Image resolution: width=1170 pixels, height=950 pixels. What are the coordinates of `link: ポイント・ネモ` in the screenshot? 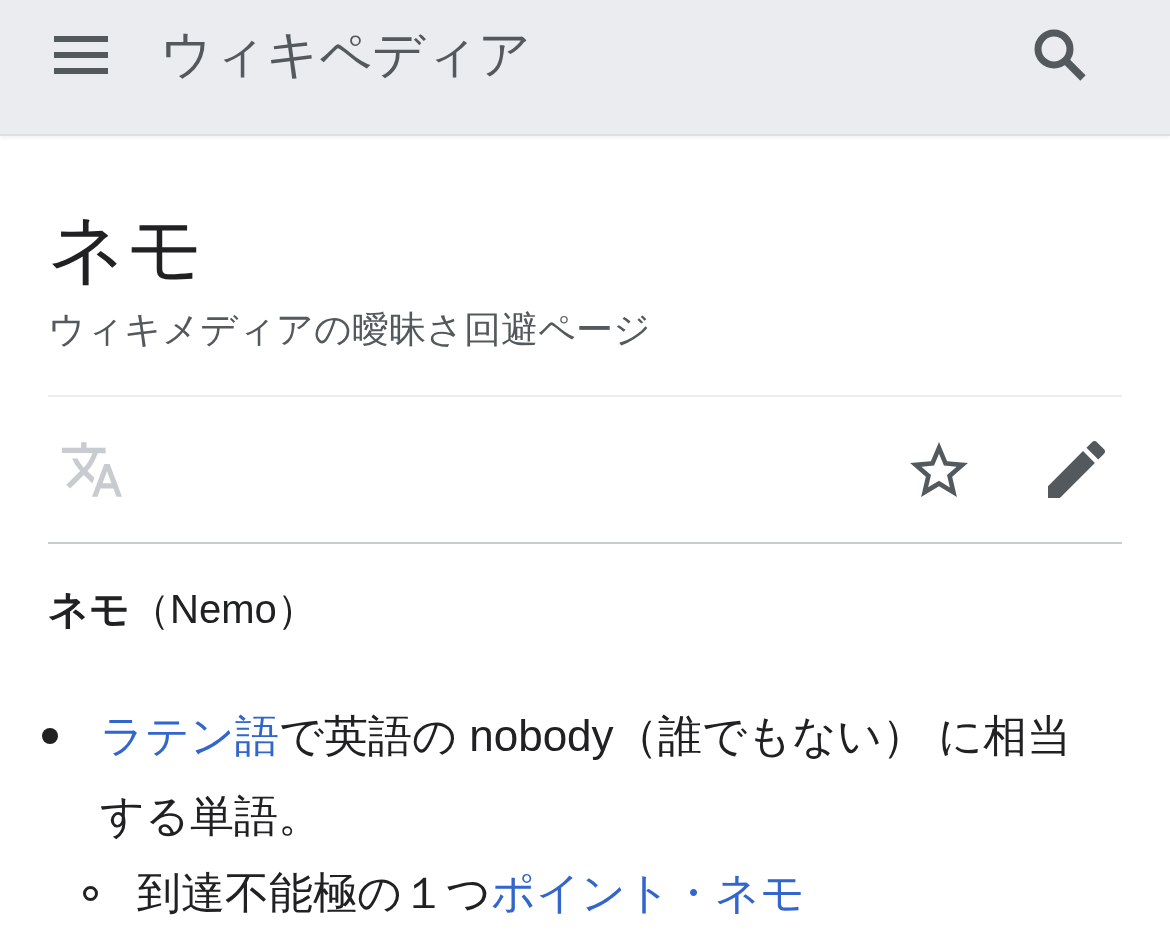 It's located at (648, 892).